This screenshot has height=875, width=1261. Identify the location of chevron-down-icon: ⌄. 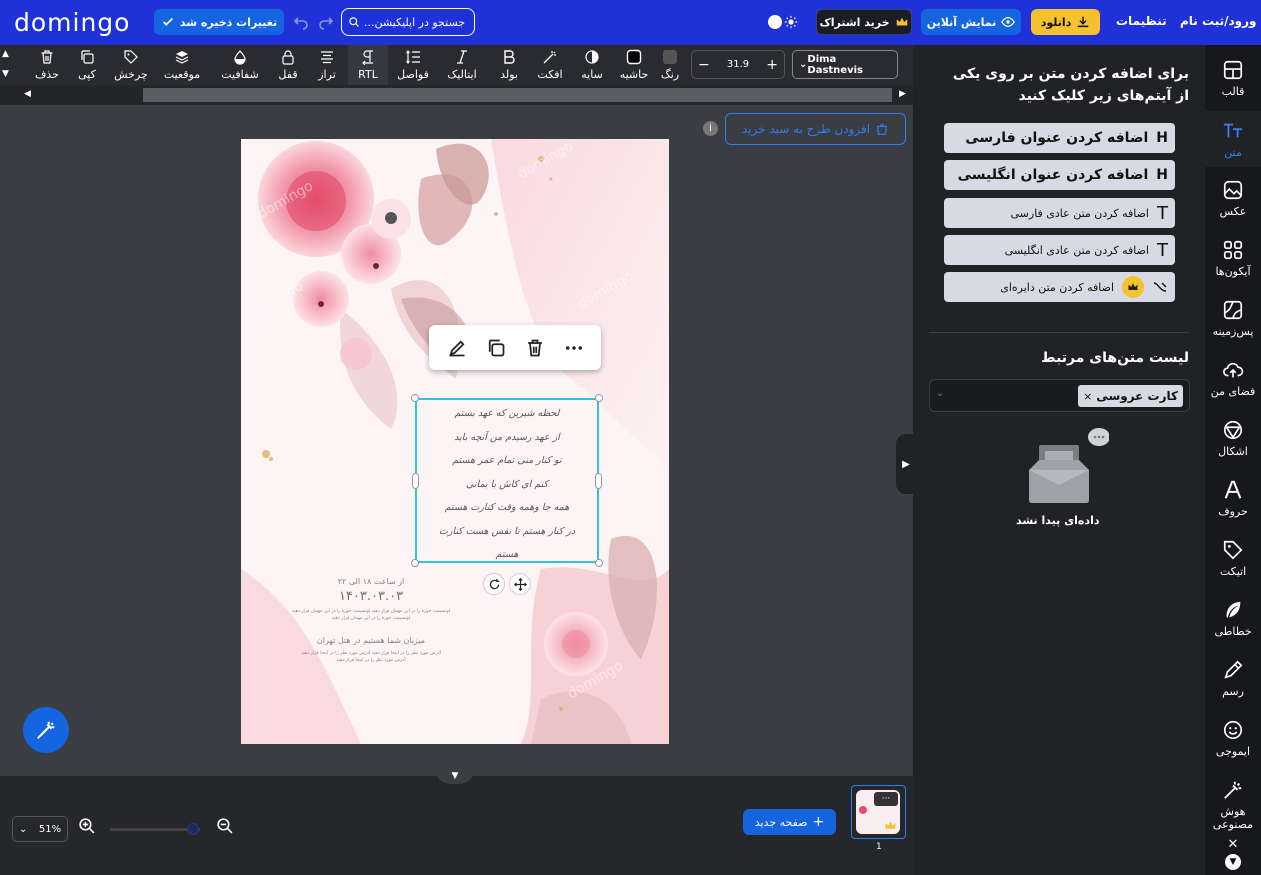
(940, 393).